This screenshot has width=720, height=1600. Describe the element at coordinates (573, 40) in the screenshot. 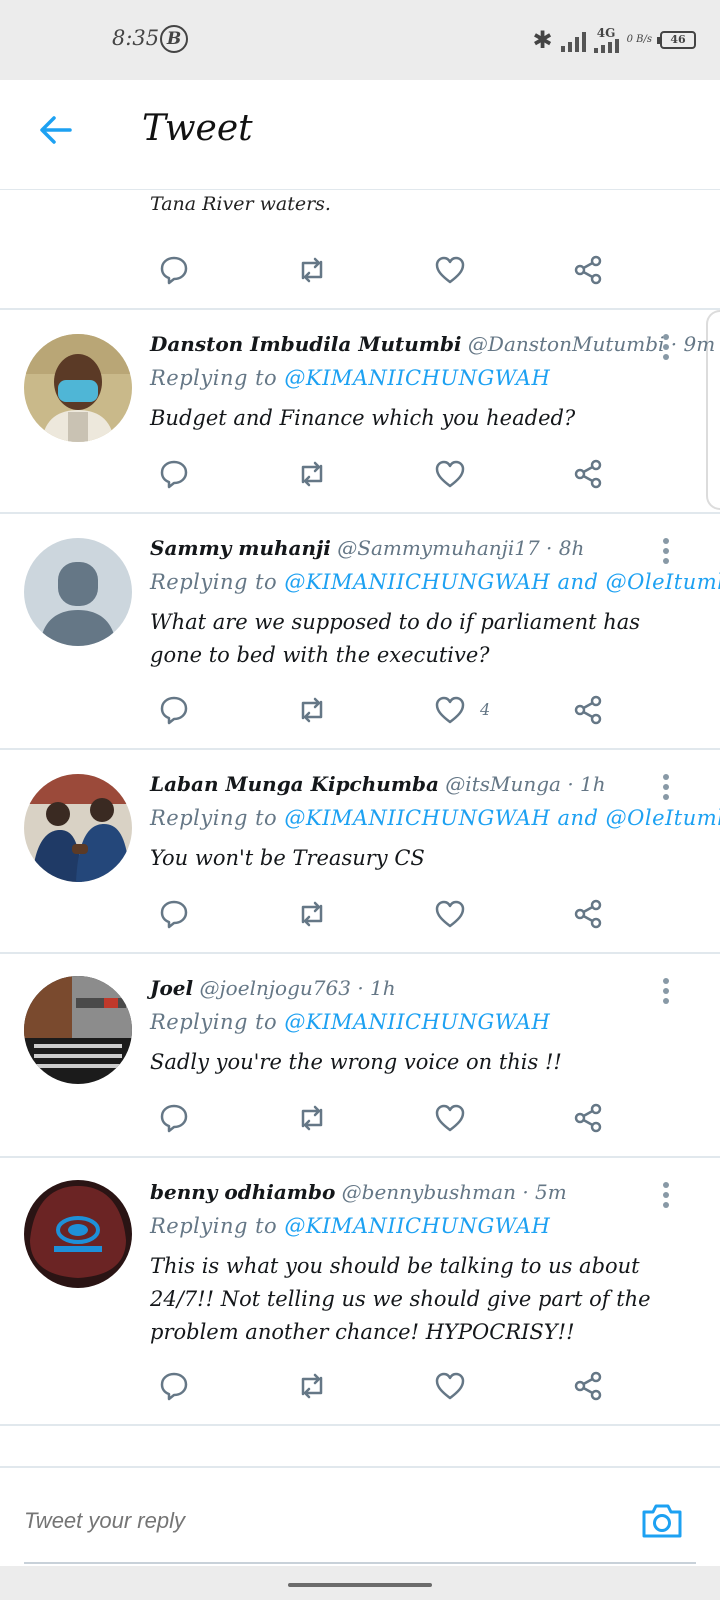

I see `signal-icon` at that location.